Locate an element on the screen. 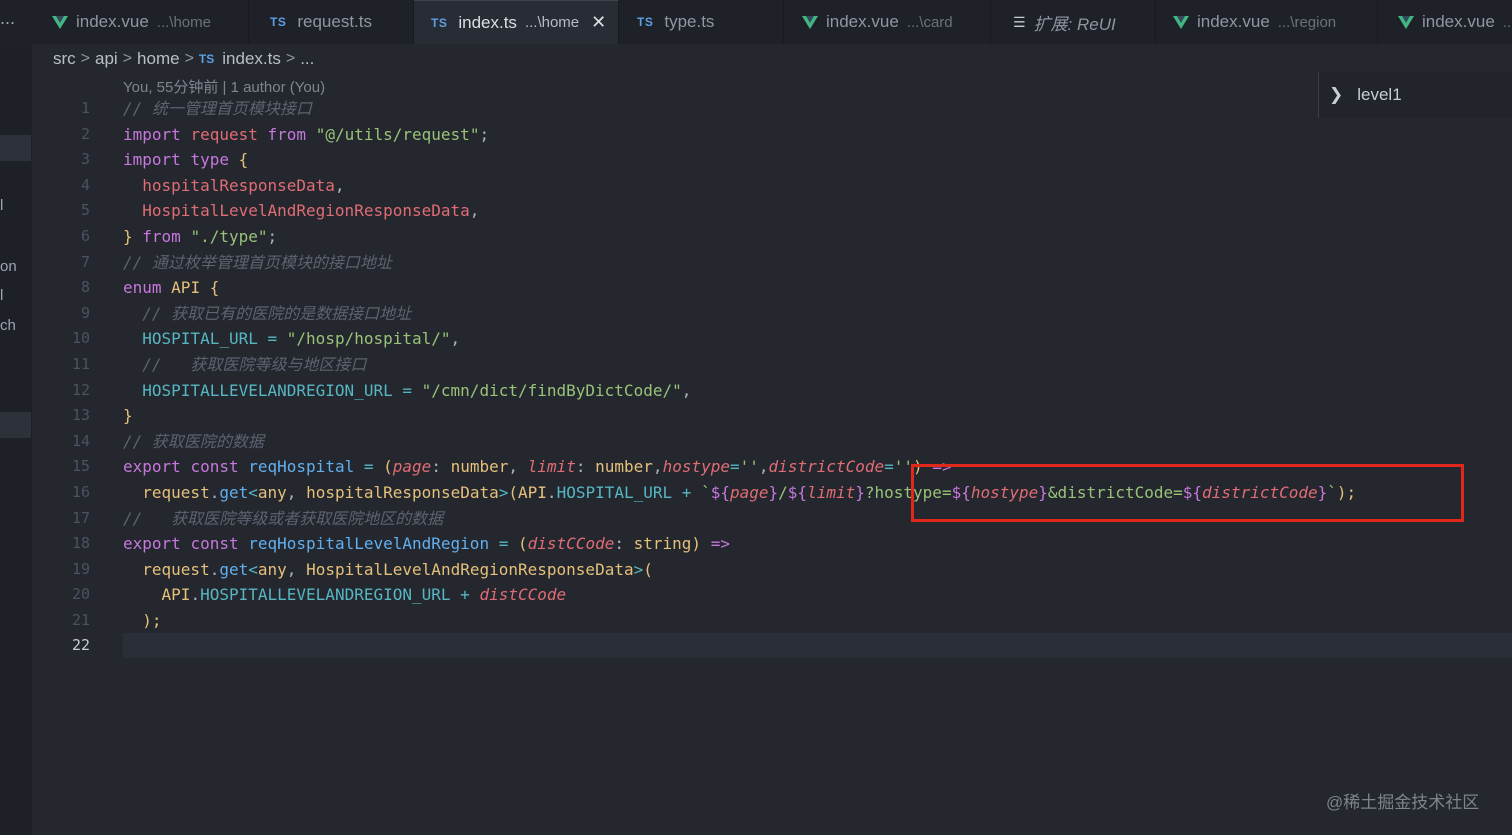 Image resolution: width=1512 pixels, height=835 pixels. breadcrumb-item-home: home is located at coordinates (158, 59).